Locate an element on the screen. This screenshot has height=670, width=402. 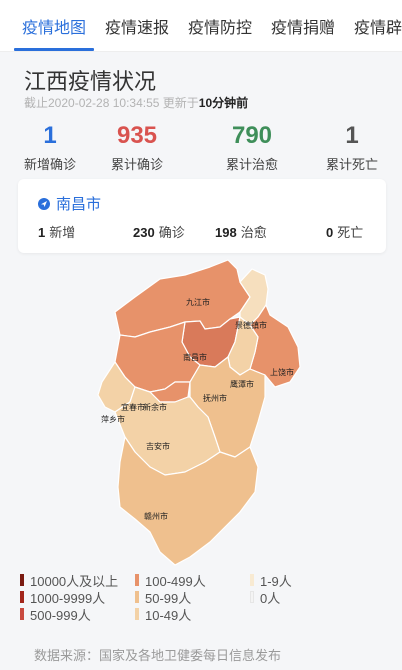
city-name: 南昌市 is located at coordinates (79, 204).